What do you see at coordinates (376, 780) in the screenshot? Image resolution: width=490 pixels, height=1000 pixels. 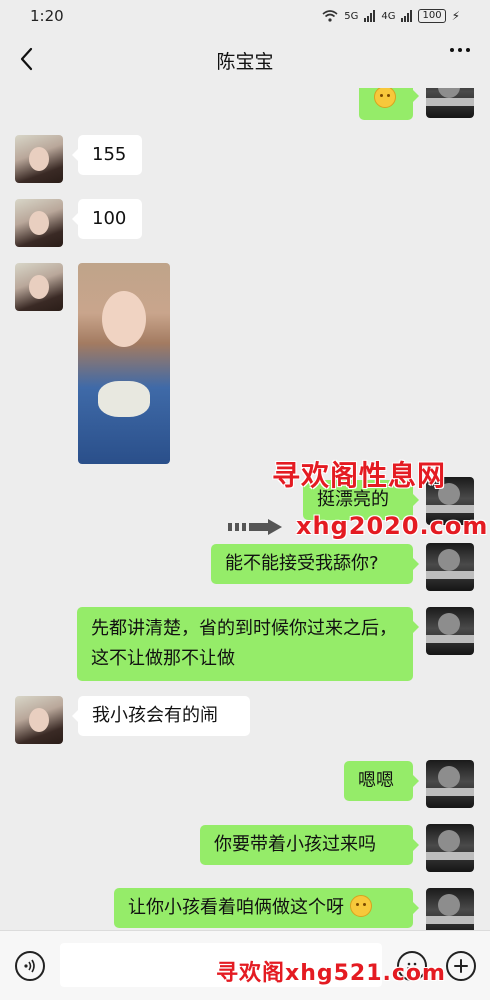 I see `message-text: 嗯嗯` at bounding box center [376, 780].